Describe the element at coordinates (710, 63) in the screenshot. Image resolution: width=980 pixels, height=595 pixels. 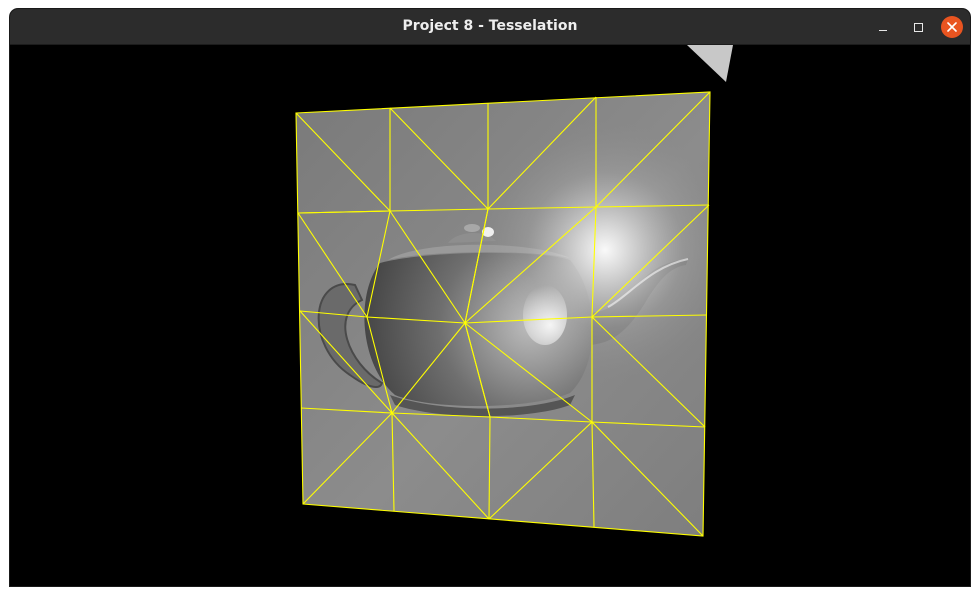
I see `stray-triangle` at that location.